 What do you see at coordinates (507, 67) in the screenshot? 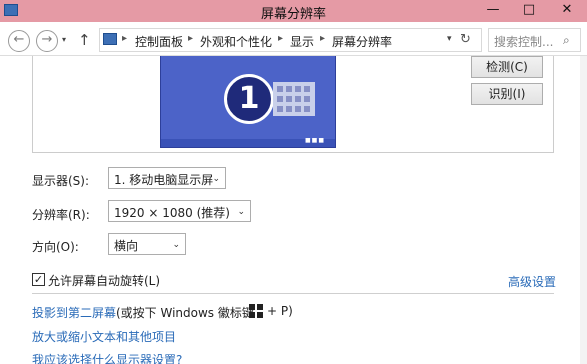
I see `detect-button: 检测(C)` at bounding box center [507, 67].